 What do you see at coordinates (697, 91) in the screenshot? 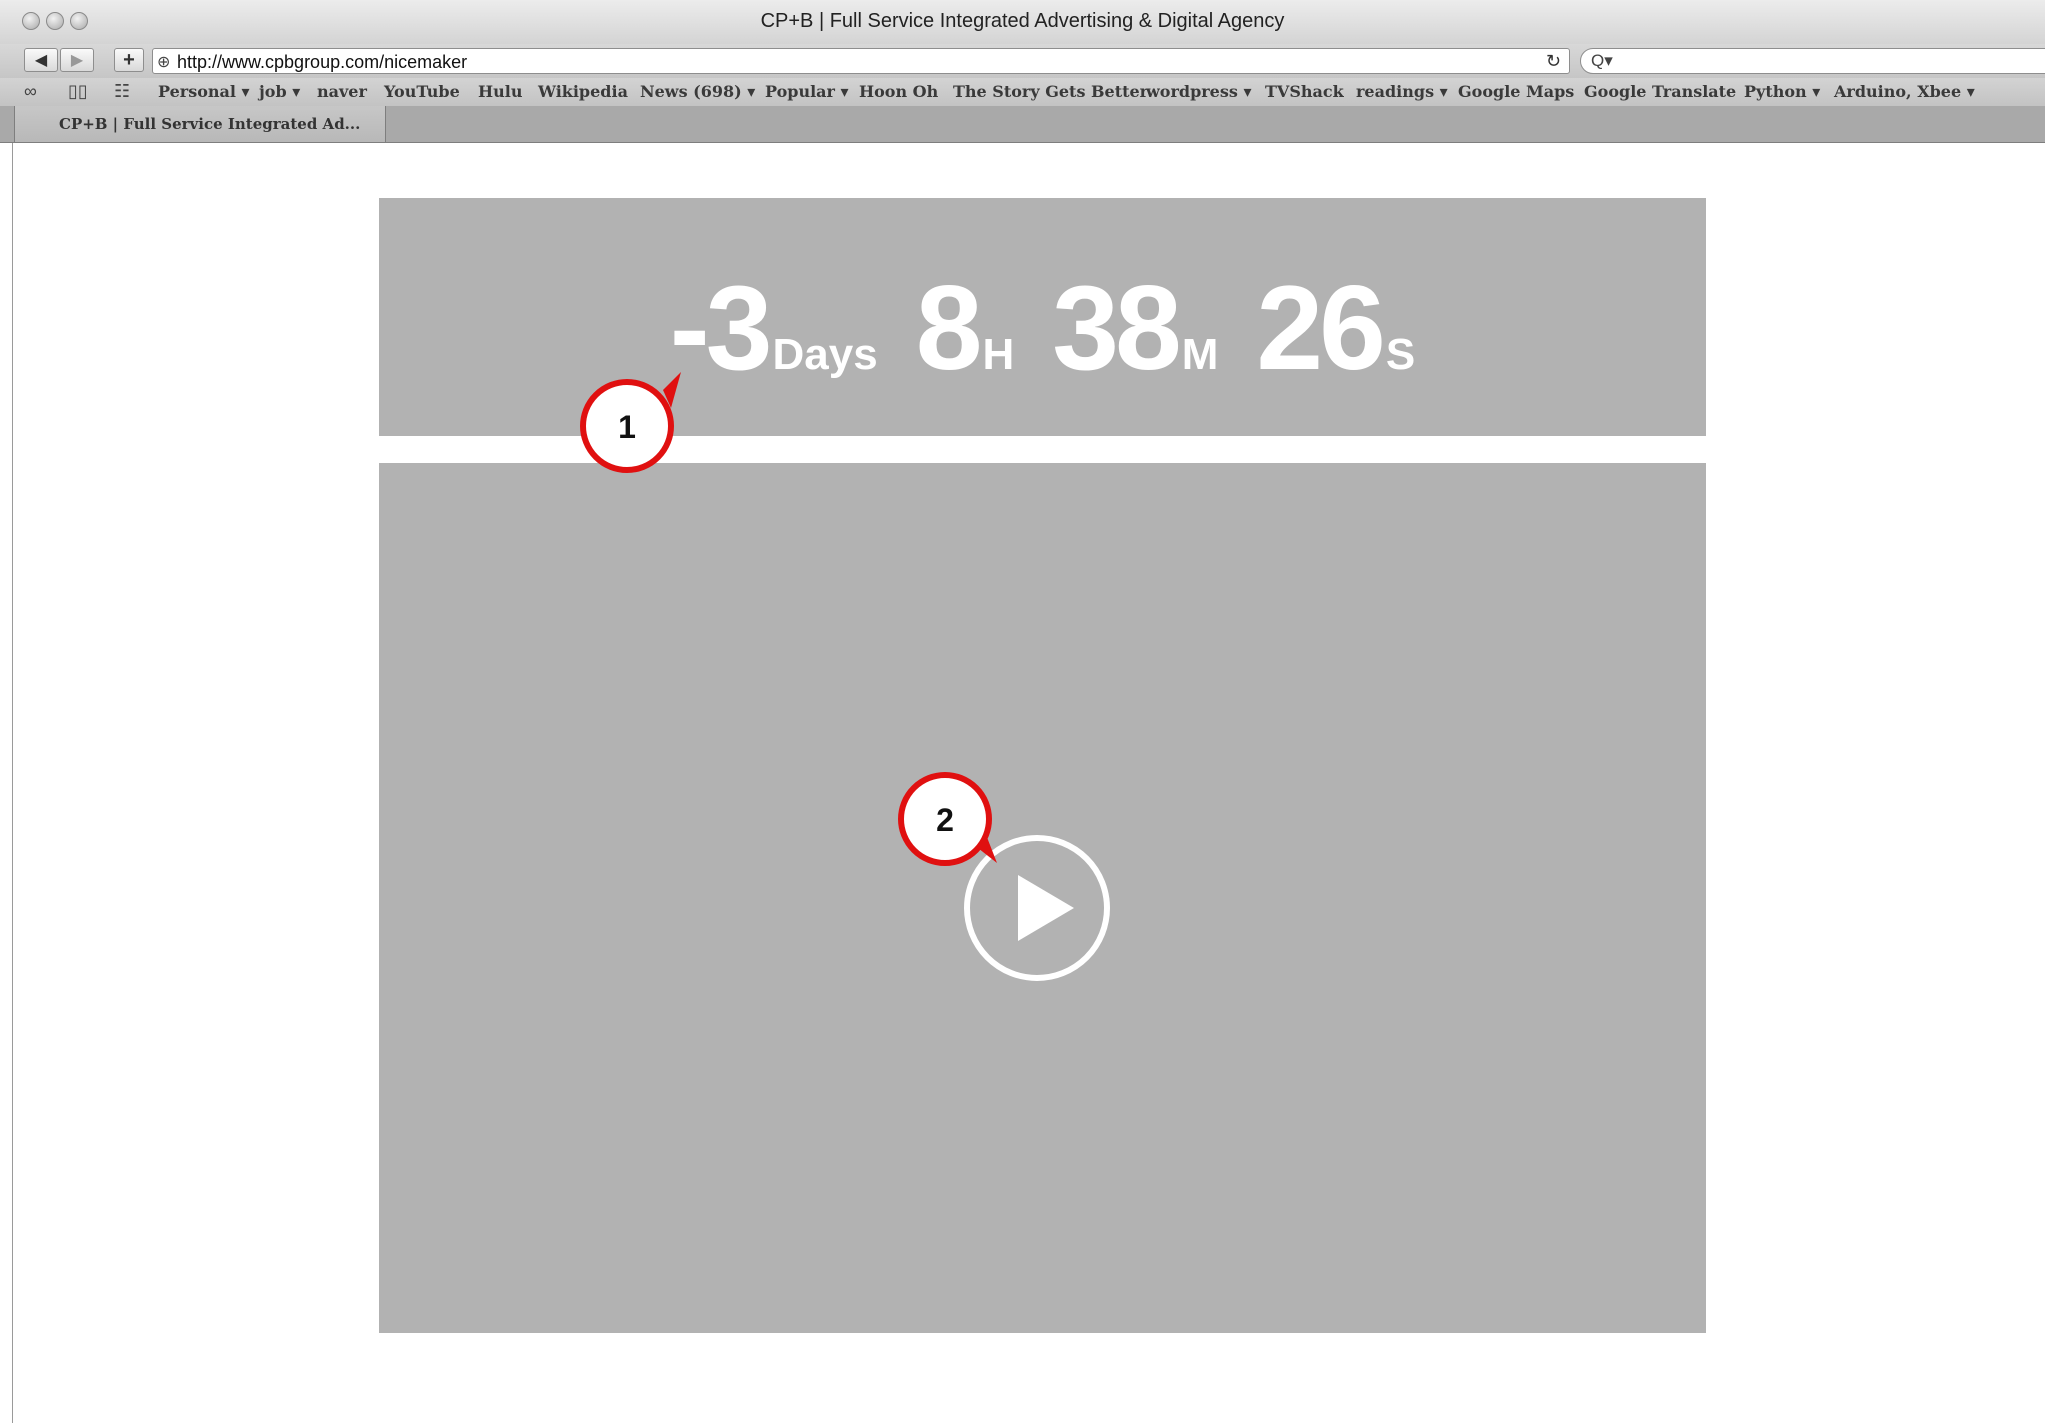
I see `bookmark-news: News (698) ▾` at bounding box center [697, 91].